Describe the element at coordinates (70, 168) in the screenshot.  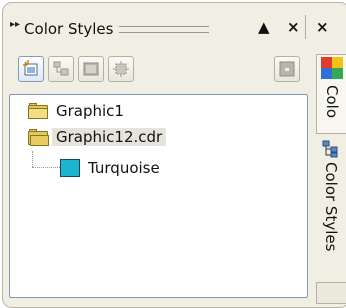
I see `color-swatch-icon` at that location.